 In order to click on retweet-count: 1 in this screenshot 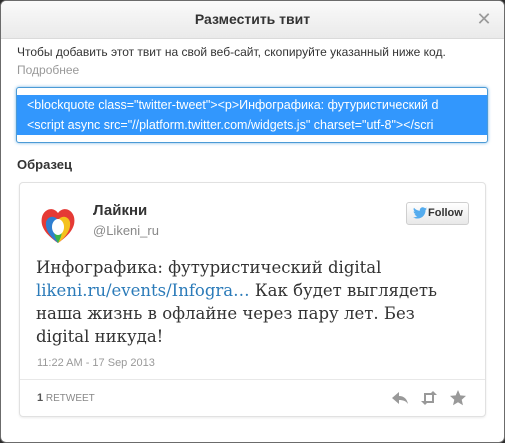, I will do `click(40, 398)`.